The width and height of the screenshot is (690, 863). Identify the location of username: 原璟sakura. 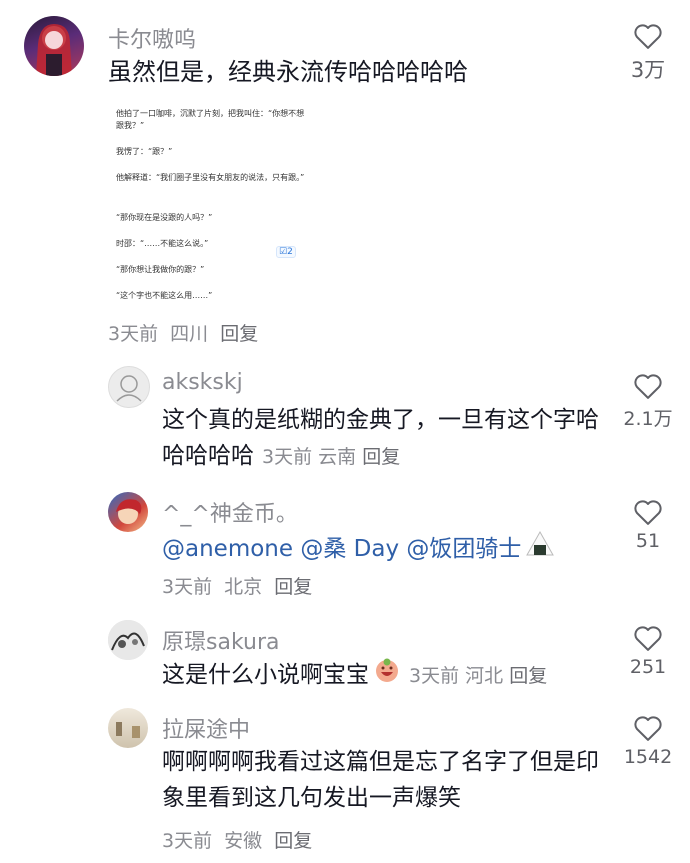
(220, 640).